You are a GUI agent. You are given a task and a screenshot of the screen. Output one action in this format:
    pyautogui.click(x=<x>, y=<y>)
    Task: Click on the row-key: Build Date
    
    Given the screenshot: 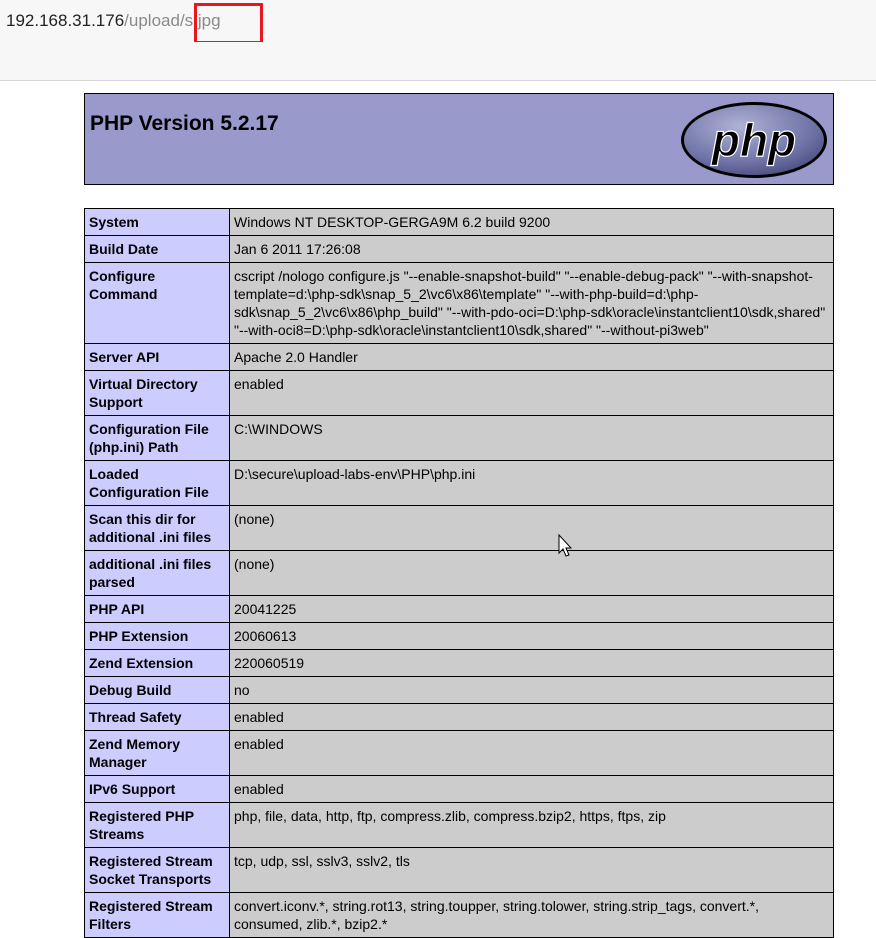 What is the action you would take?
    pyautogui.click(x=157, y=249)
    